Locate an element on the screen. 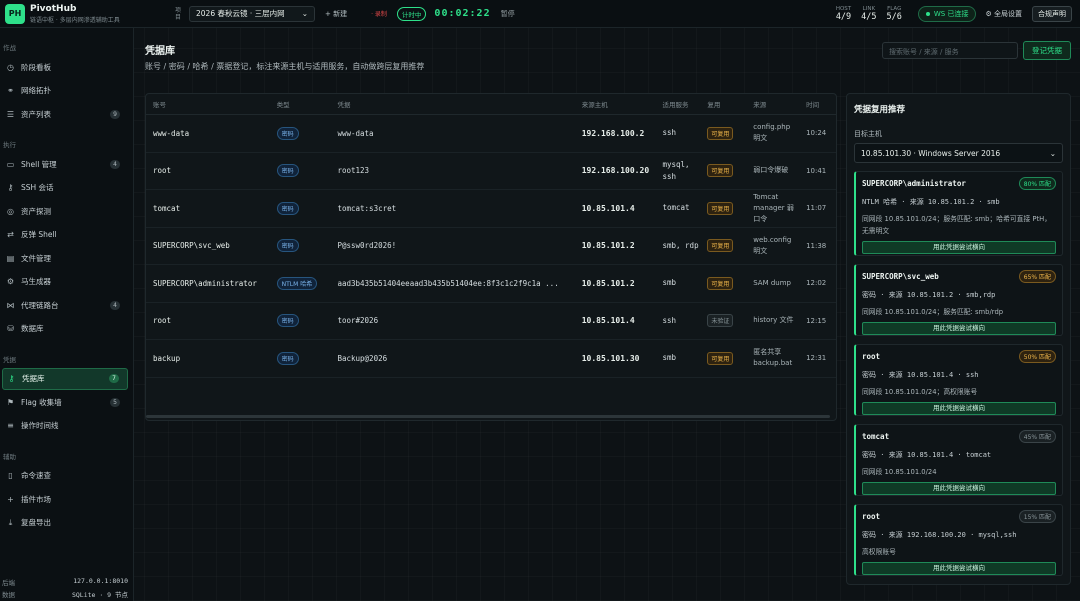 The height and width of the screenshot is (601, 1080). sidebar-item: ⚑ Flag 收集墙 5 is located at coordinates (65, 402).